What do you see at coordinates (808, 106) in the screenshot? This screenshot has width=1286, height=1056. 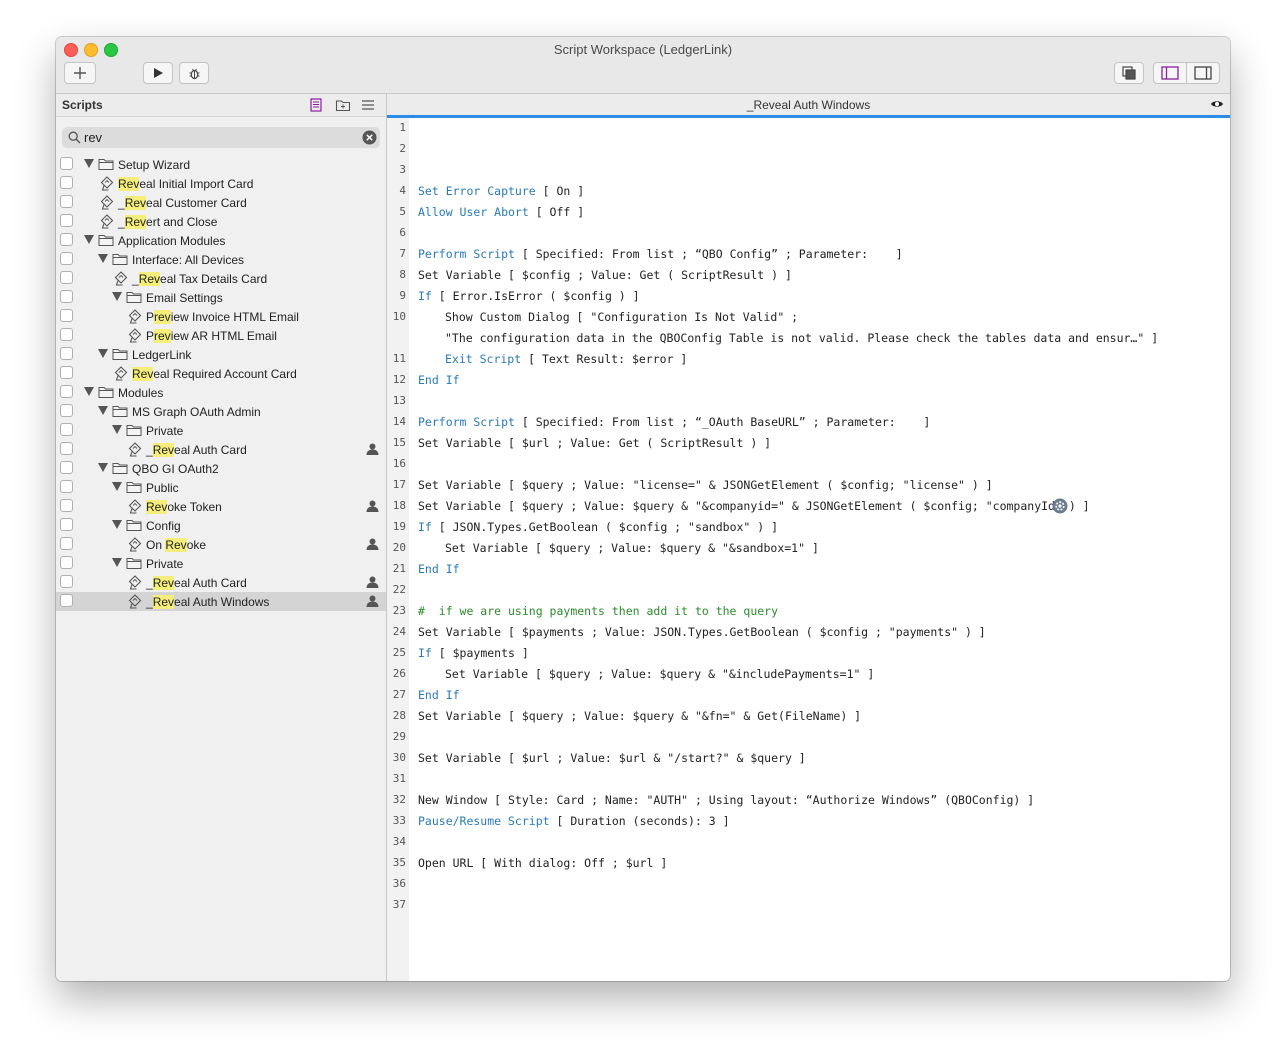 I see `editor-tab: _Reveal Auth Windows` at bounding box center [808, 106].